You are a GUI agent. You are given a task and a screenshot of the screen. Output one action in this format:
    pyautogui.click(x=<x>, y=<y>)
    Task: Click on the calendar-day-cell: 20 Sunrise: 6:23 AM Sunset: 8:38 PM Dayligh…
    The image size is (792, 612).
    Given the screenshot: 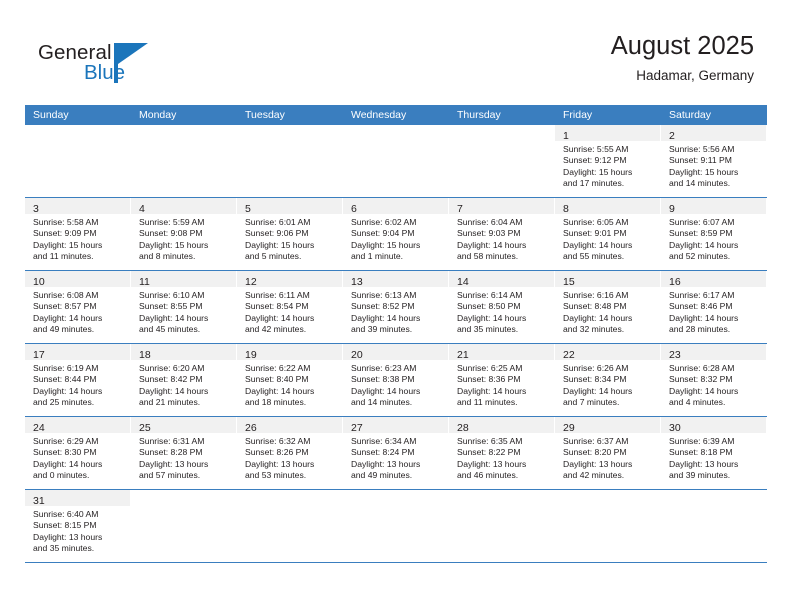 What is the action you would take?
    pyautogui.click(x=396, y=380)
    